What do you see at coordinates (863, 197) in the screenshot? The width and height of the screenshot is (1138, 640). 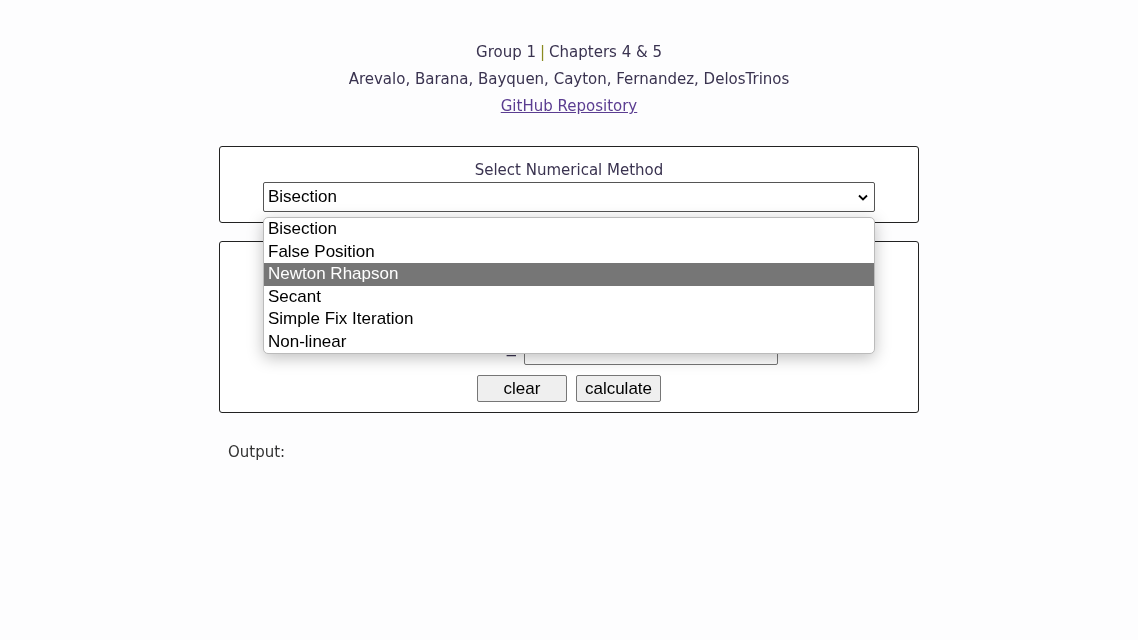 I see `chevron-down-icon` at bounding box center [863, 197].